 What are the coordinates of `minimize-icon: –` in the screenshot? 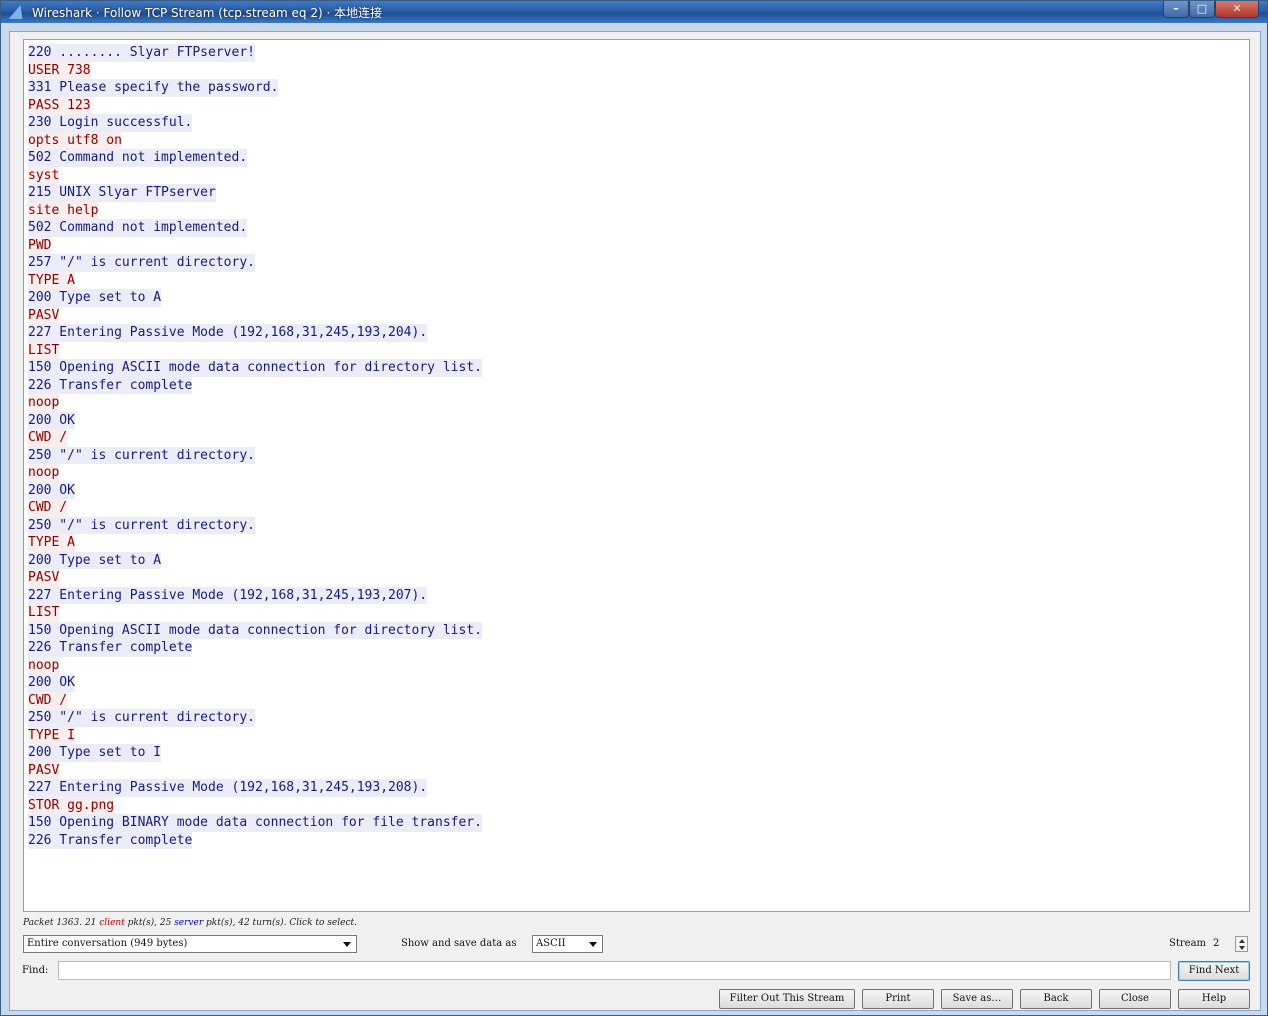 It's located at (1176, 8).